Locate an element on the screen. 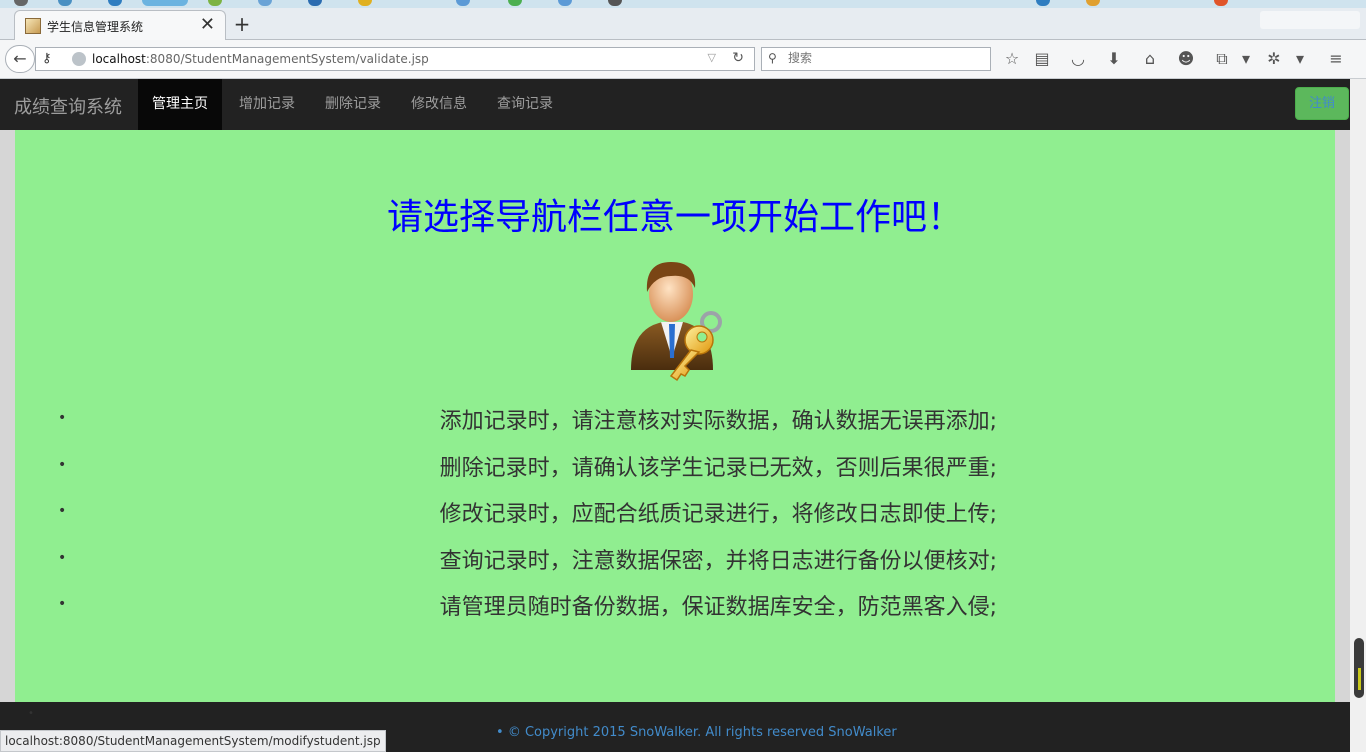 The image size is (1366, 752). nav-item-add: 增加记录 is located at coordinates (267, 104).